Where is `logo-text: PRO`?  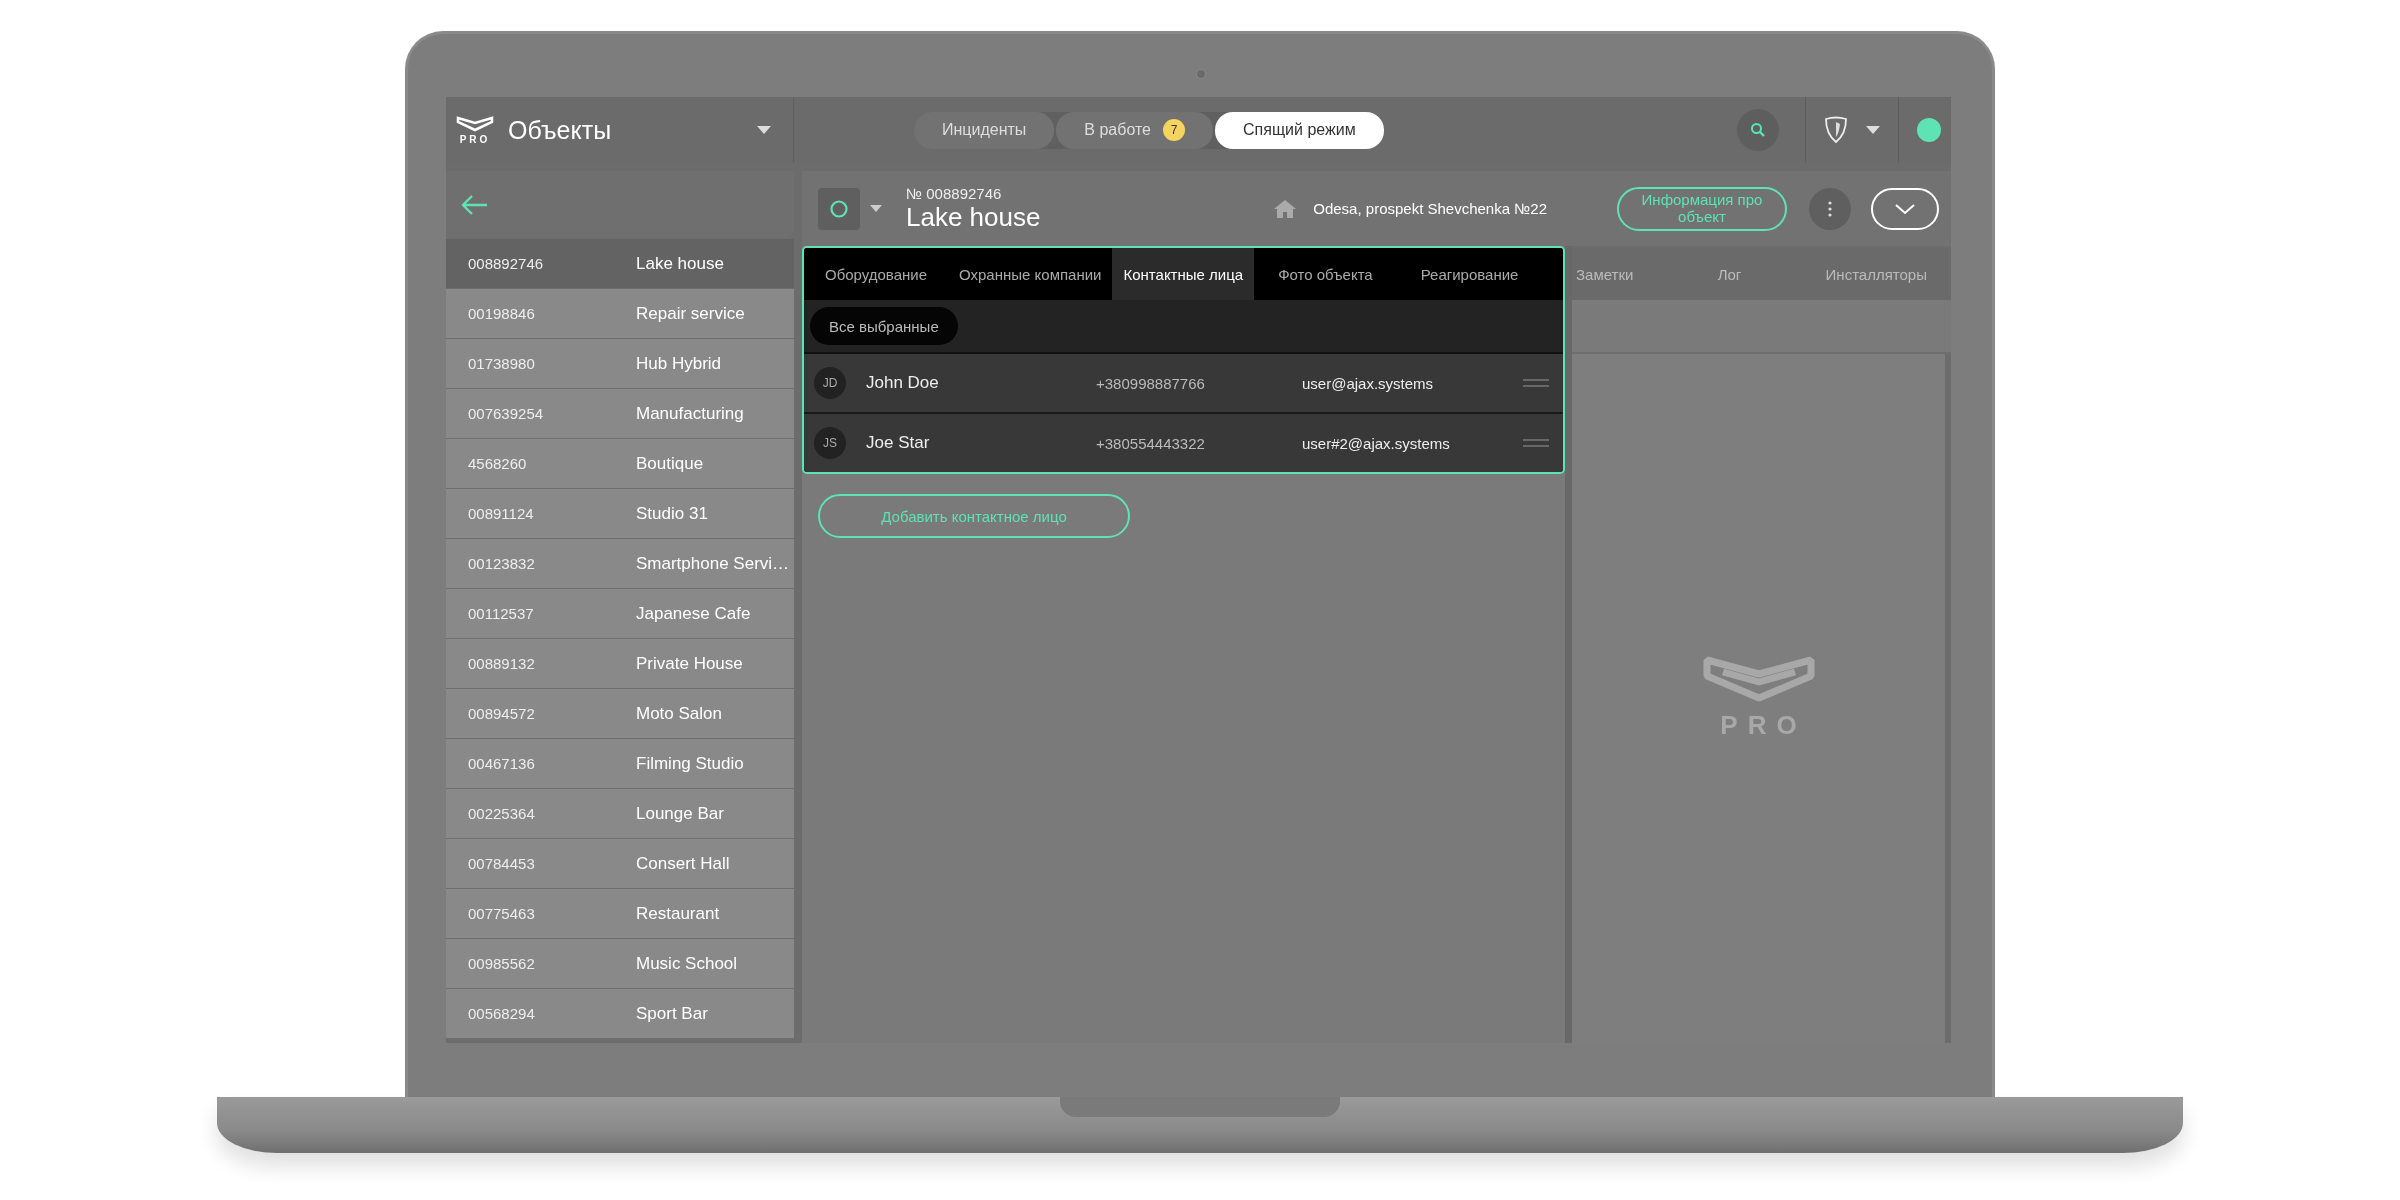 logo-text: PRO is located at coordinates (475, 139).